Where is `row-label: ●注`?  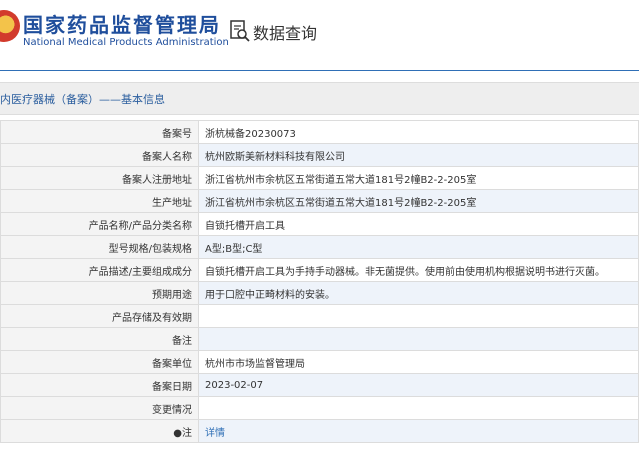 row-label: ●注 is located at coordinates (99, 431).